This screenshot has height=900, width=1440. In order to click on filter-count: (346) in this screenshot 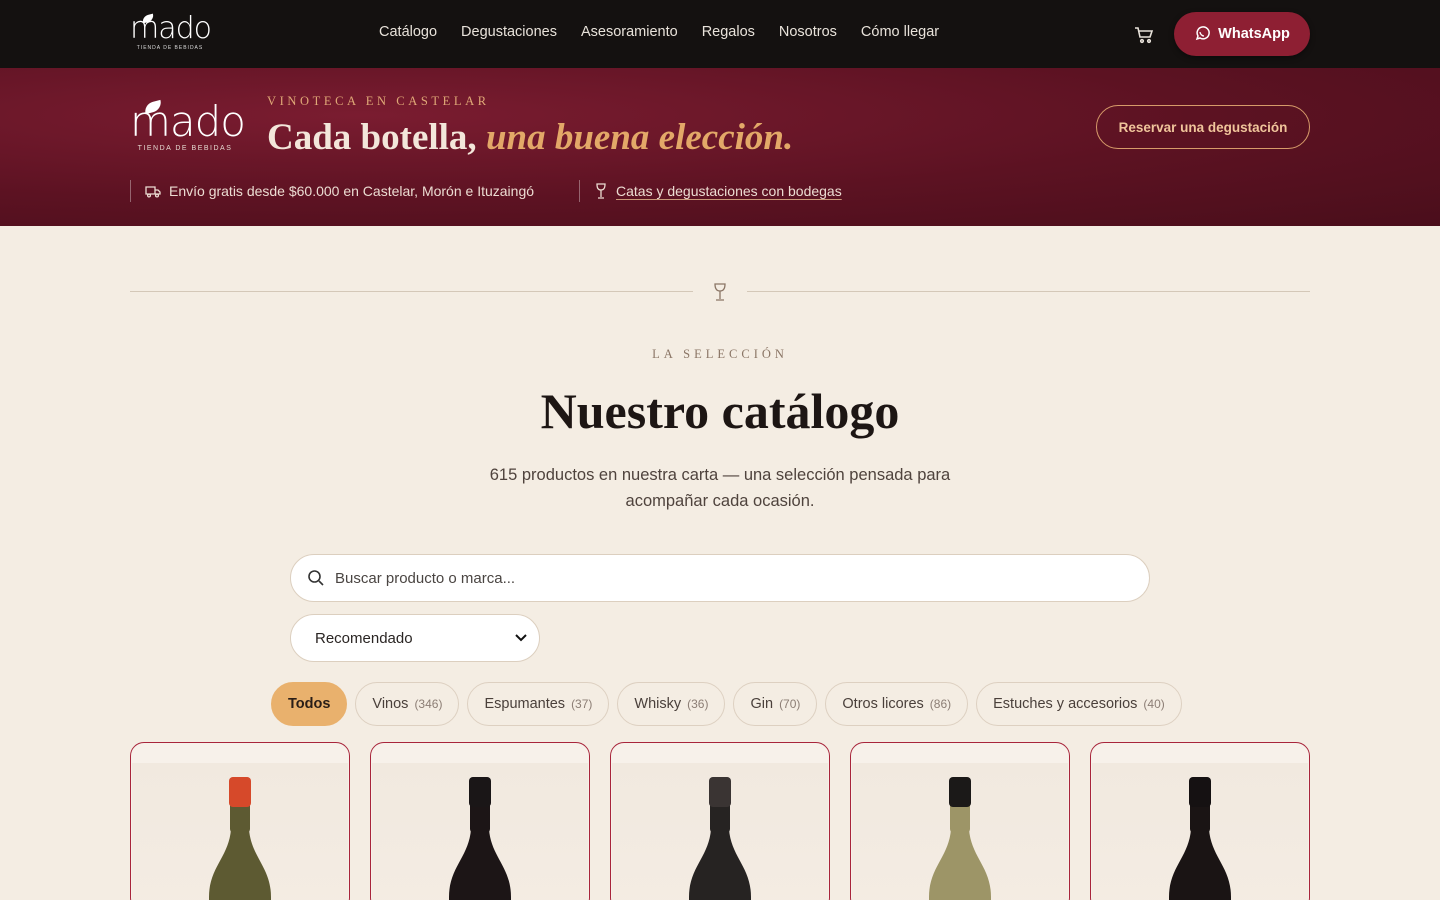, I will do `click(428, 704)`.